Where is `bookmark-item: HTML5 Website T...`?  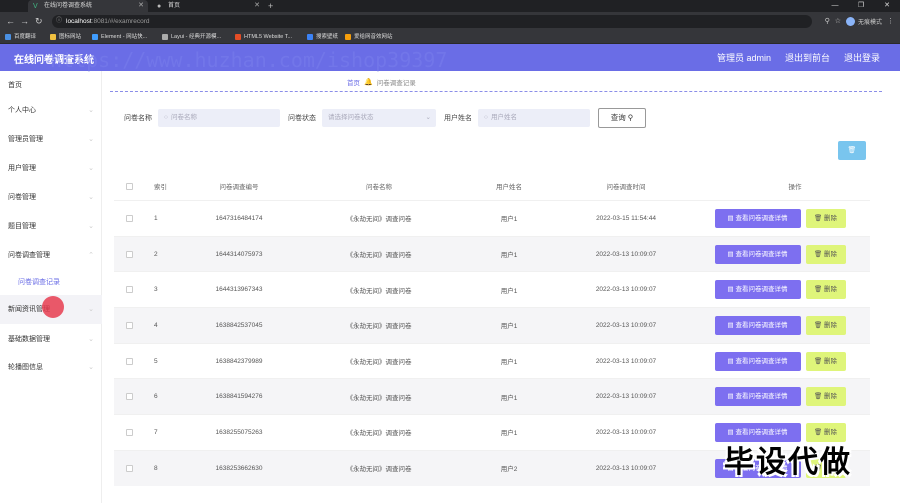 bookmark-item: HTML5 Website T... is located at coordinates (263, 37).